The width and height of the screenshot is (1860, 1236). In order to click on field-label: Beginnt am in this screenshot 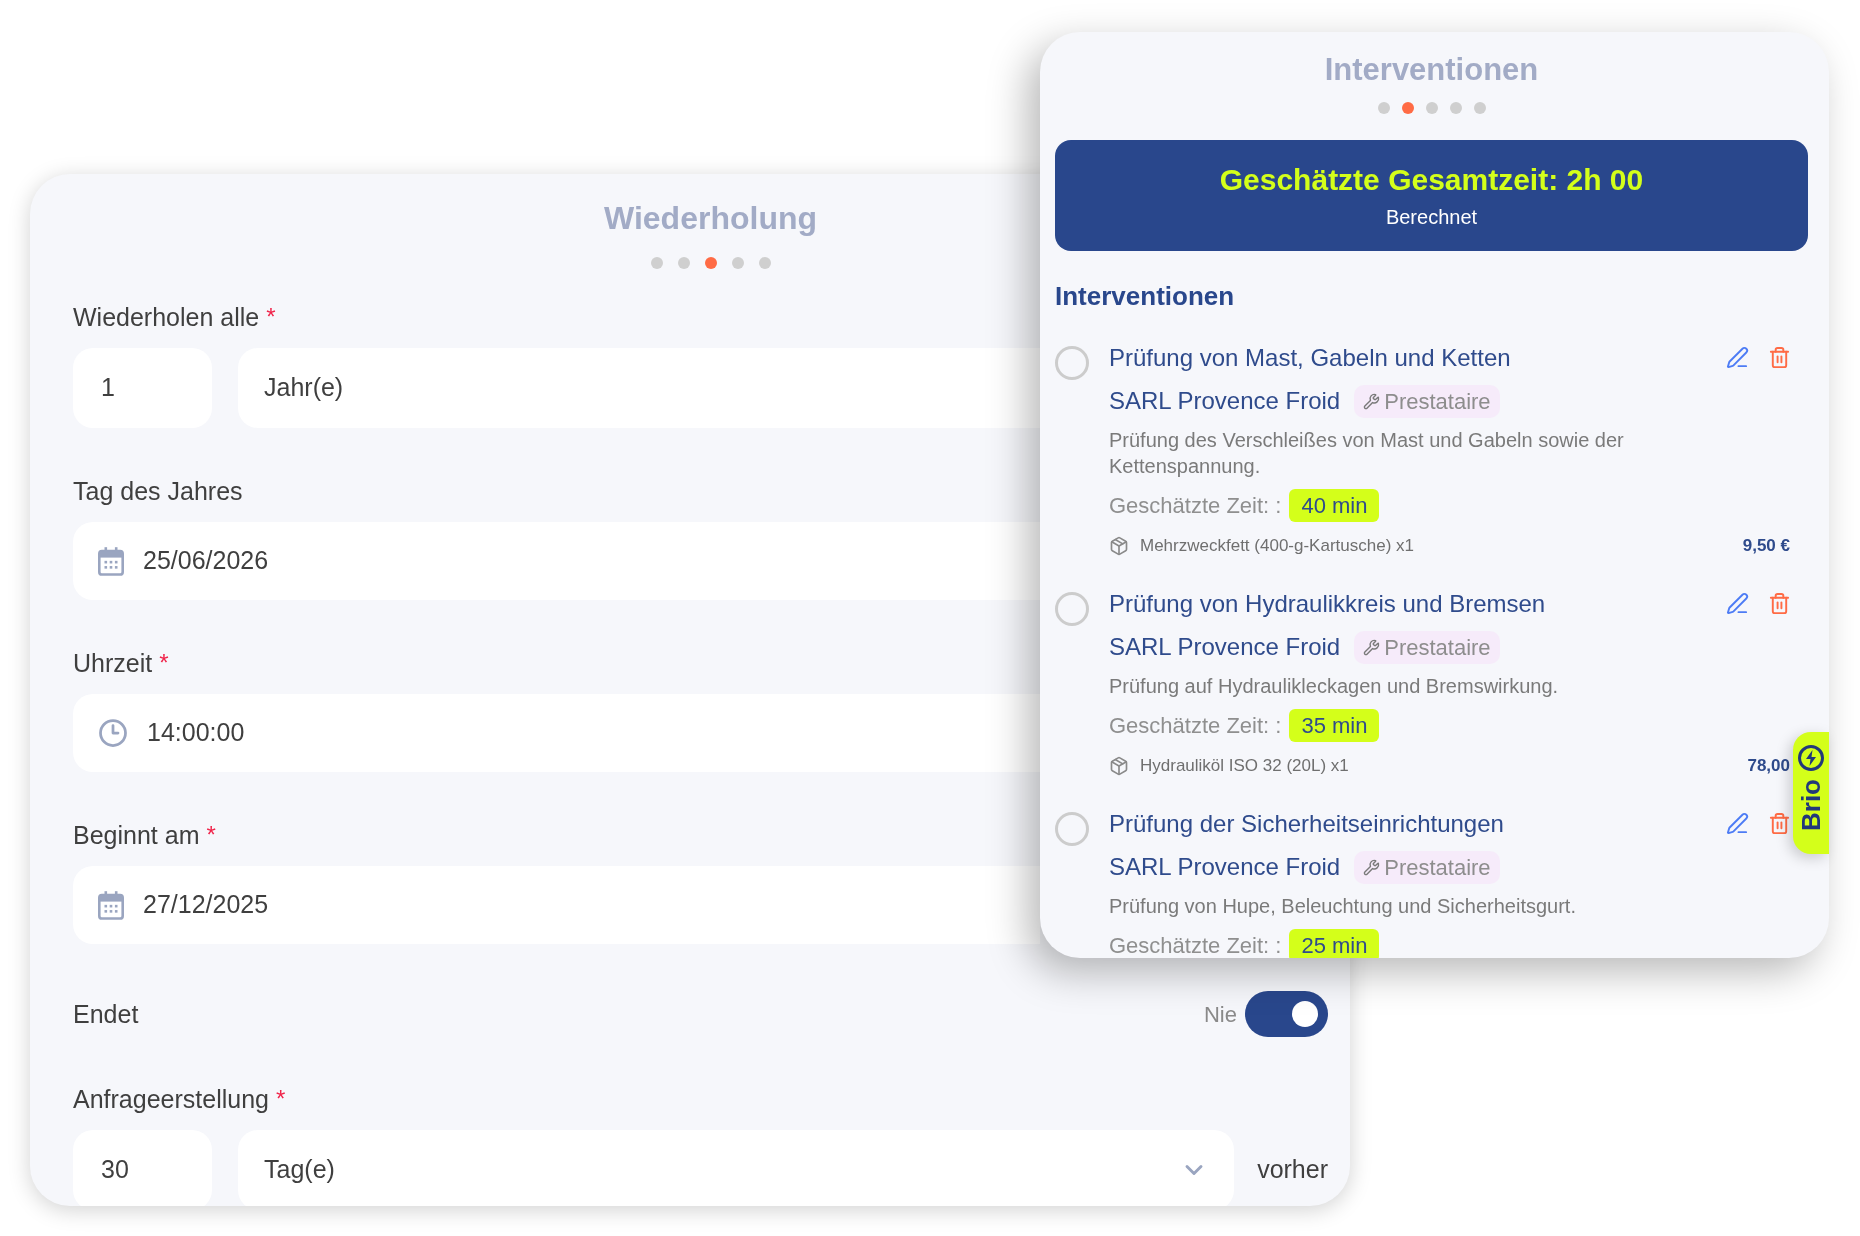, I will do `click(136, 835)`.